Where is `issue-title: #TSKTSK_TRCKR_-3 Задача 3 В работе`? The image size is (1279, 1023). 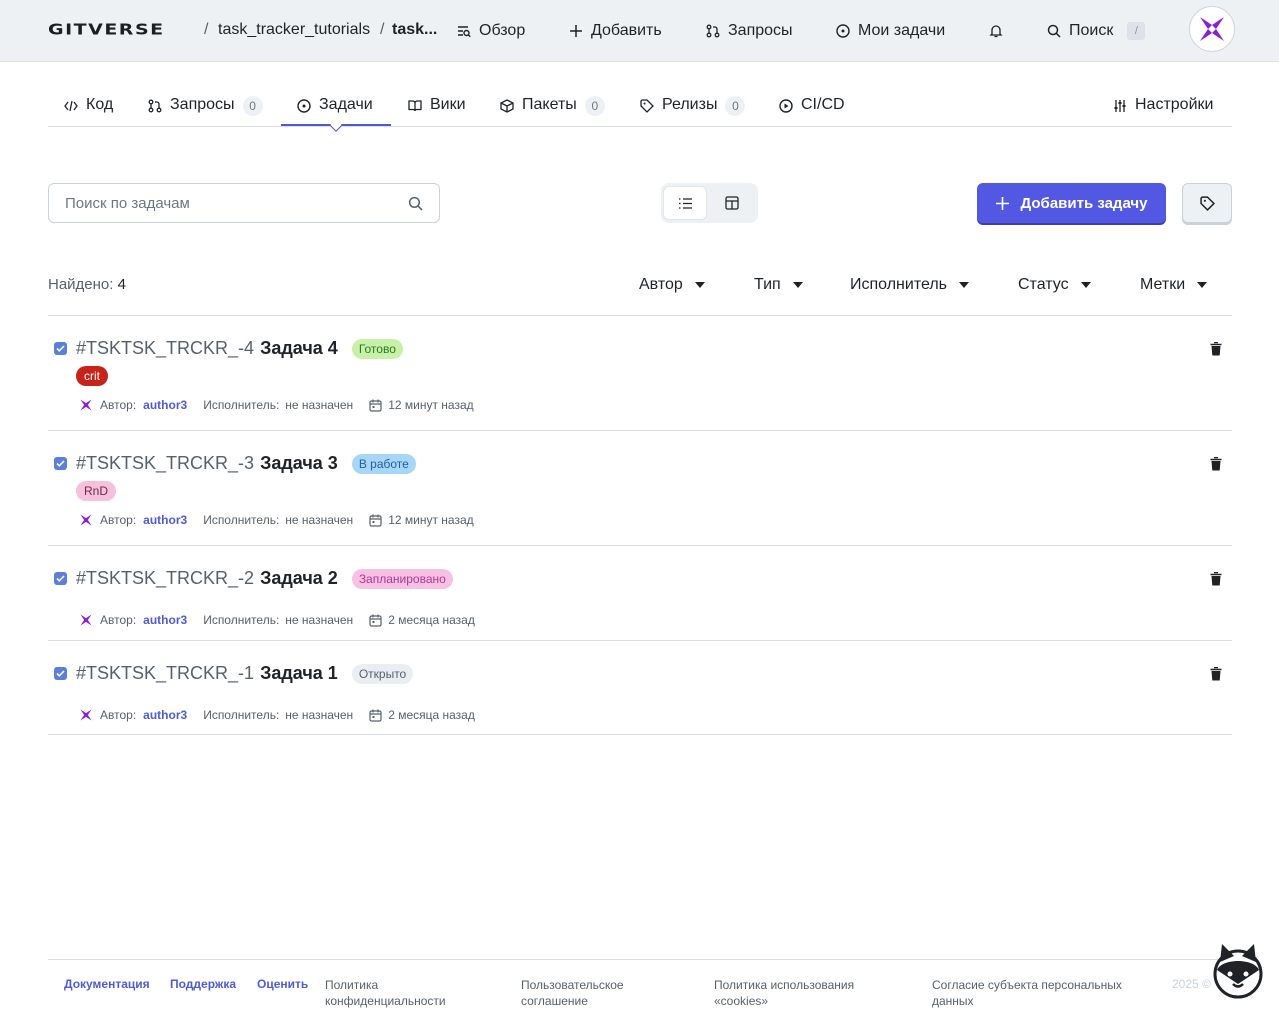
issue-title: #TSKTSK_TRCKR_-3 Задача 3 В работе is located at coordinates (246, 463).